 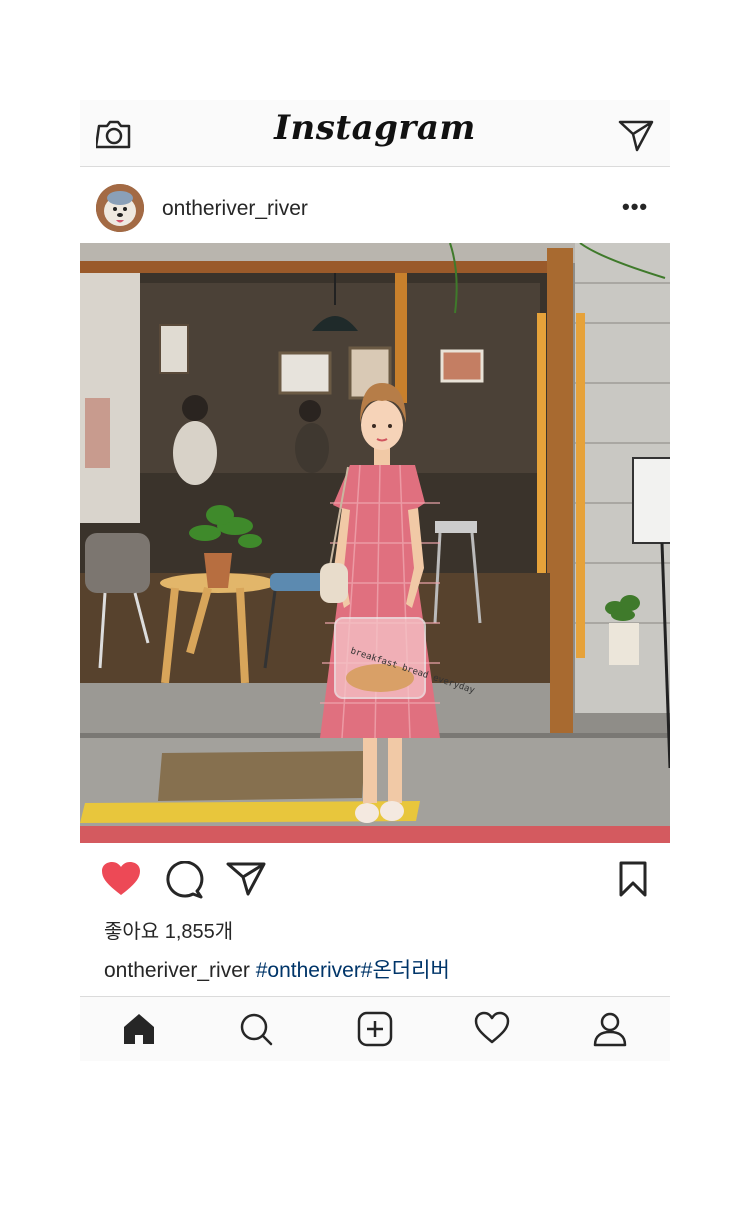 What do you see at coordinates (168, 929) in the screenshot?
I see `likes-count: 좋아요 1,855개` at bounding box center [168, 929].